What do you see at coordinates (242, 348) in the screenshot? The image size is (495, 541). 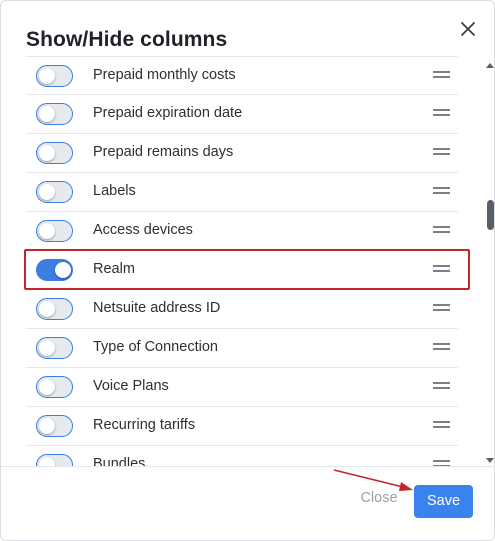 I see `list-item: Type of Connection` at bounding box center [242, 348].